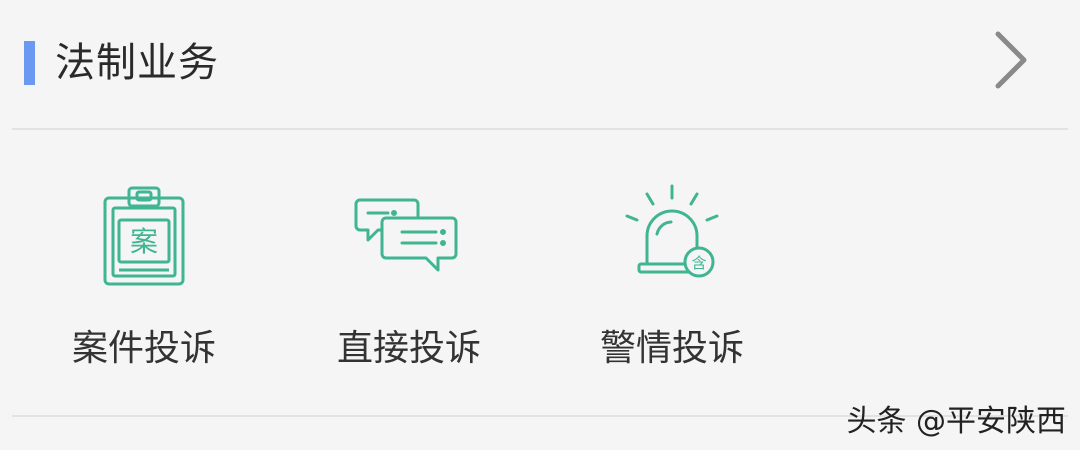 This screenshot has height=450, width=1080. What do you see at coordinates (672, 231) in the screenshot?
I see `alarm-siren-icon: 含` at bounding box center [672, 231].